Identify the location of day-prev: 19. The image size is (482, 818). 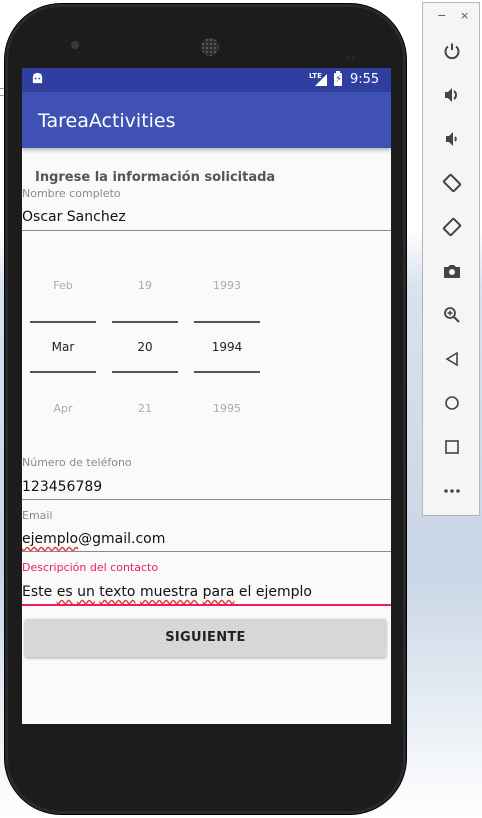
(145, 285).